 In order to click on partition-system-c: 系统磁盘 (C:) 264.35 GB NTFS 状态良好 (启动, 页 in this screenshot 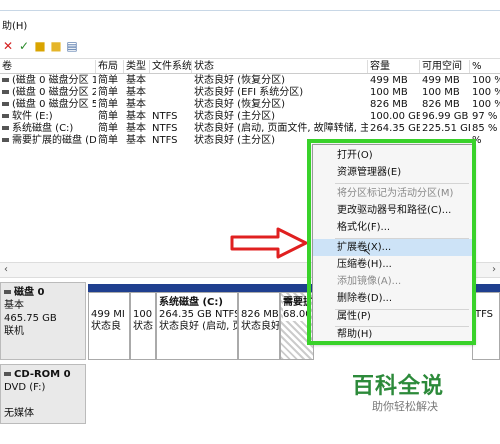, I will do `click(197, 326)`.